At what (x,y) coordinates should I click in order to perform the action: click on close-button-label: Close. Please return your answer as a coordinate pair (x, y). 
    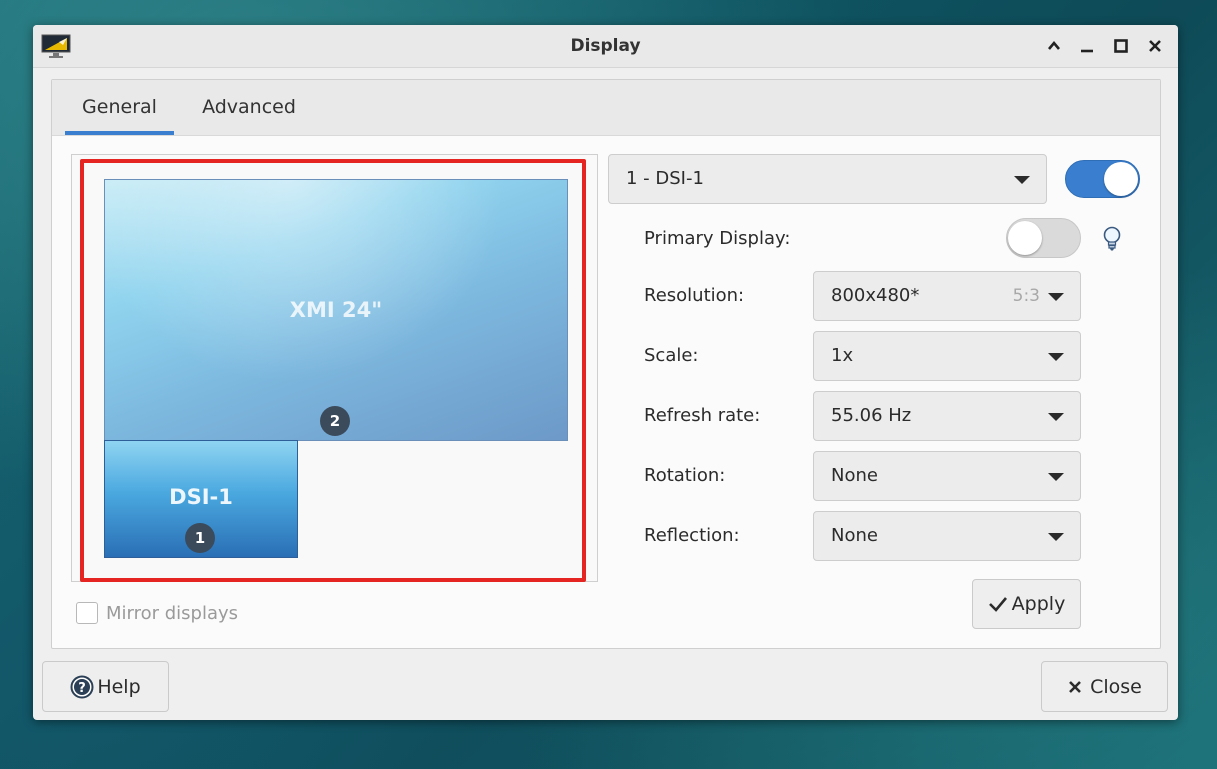
    Looking at the image, I should click on (1116, 686).